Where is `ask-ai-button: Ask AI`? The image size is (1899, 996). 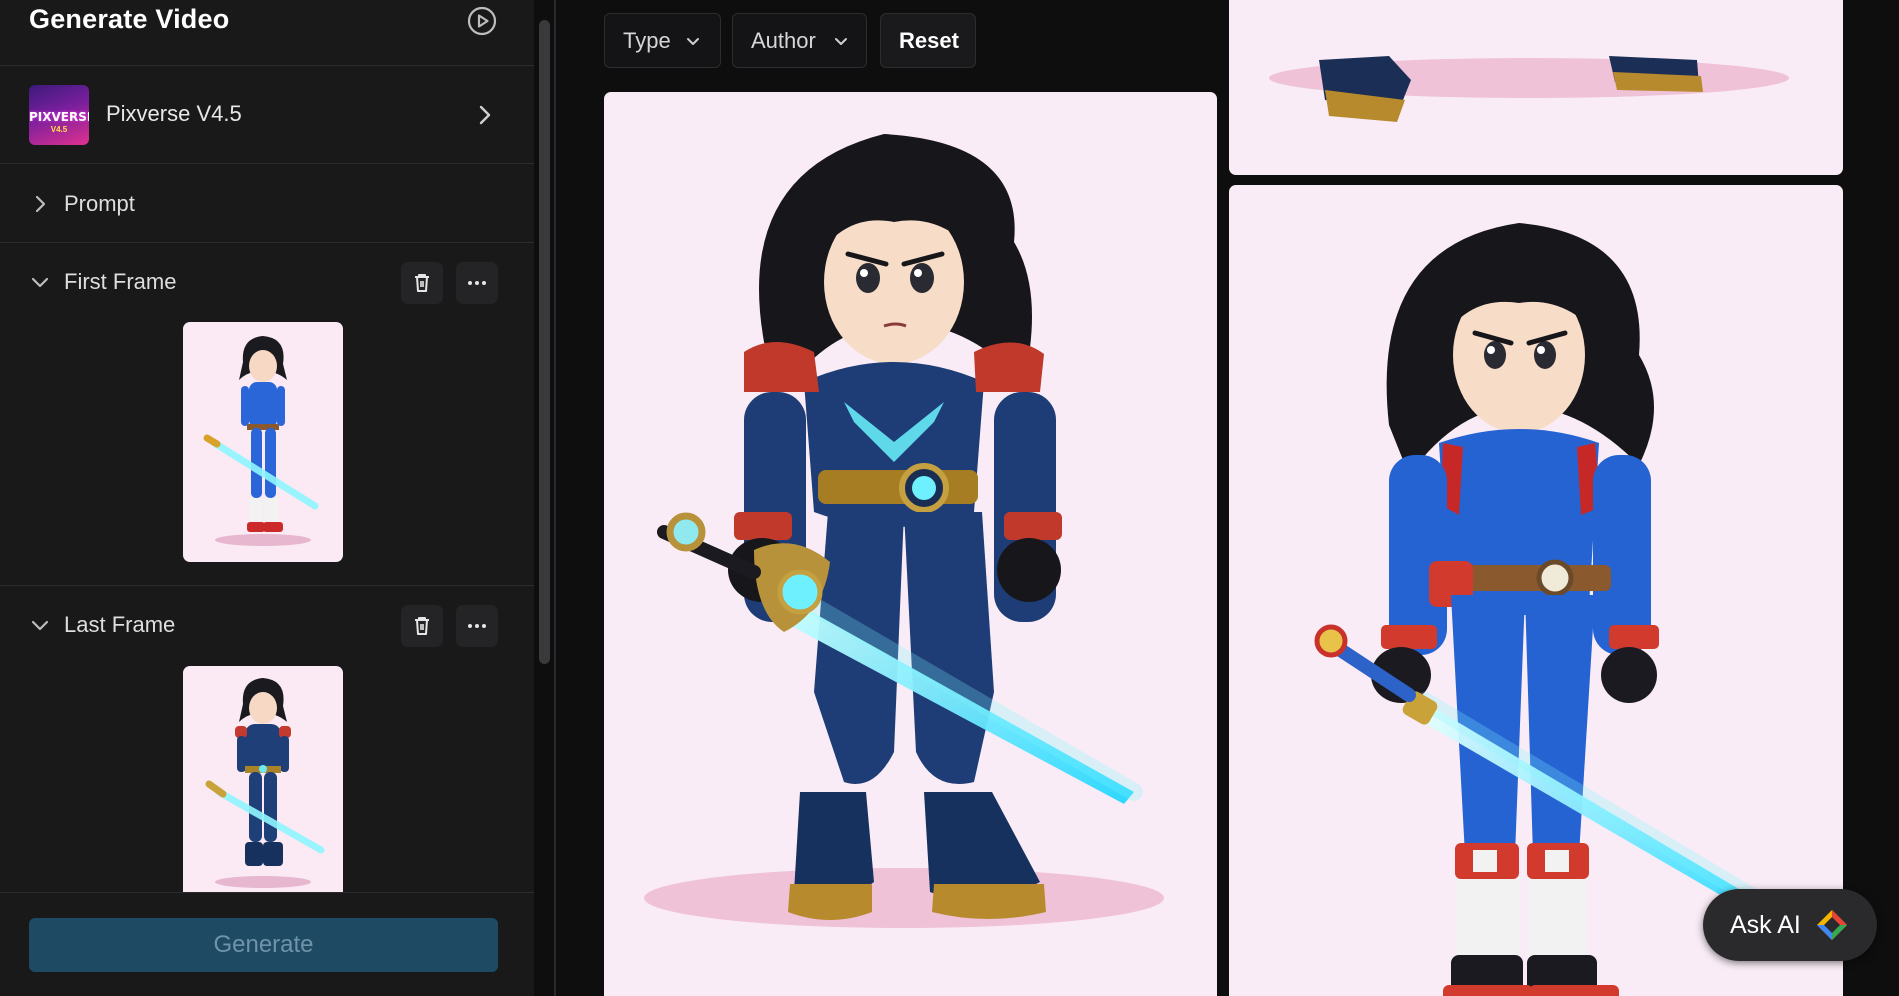 ask-ai-button: Ask AI is located at coordinates (1790, 925).